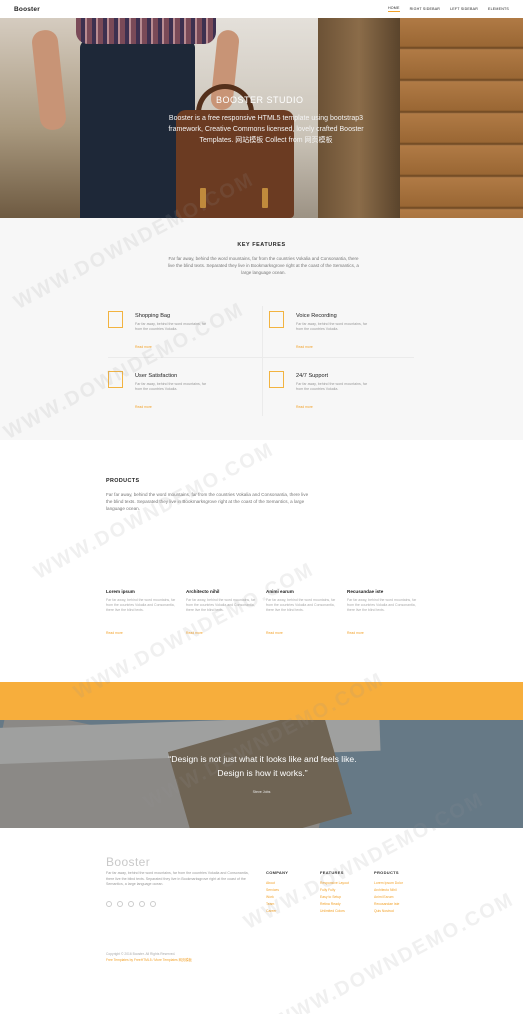  I want to click on shopping-bag-icon, so click(115, 319).